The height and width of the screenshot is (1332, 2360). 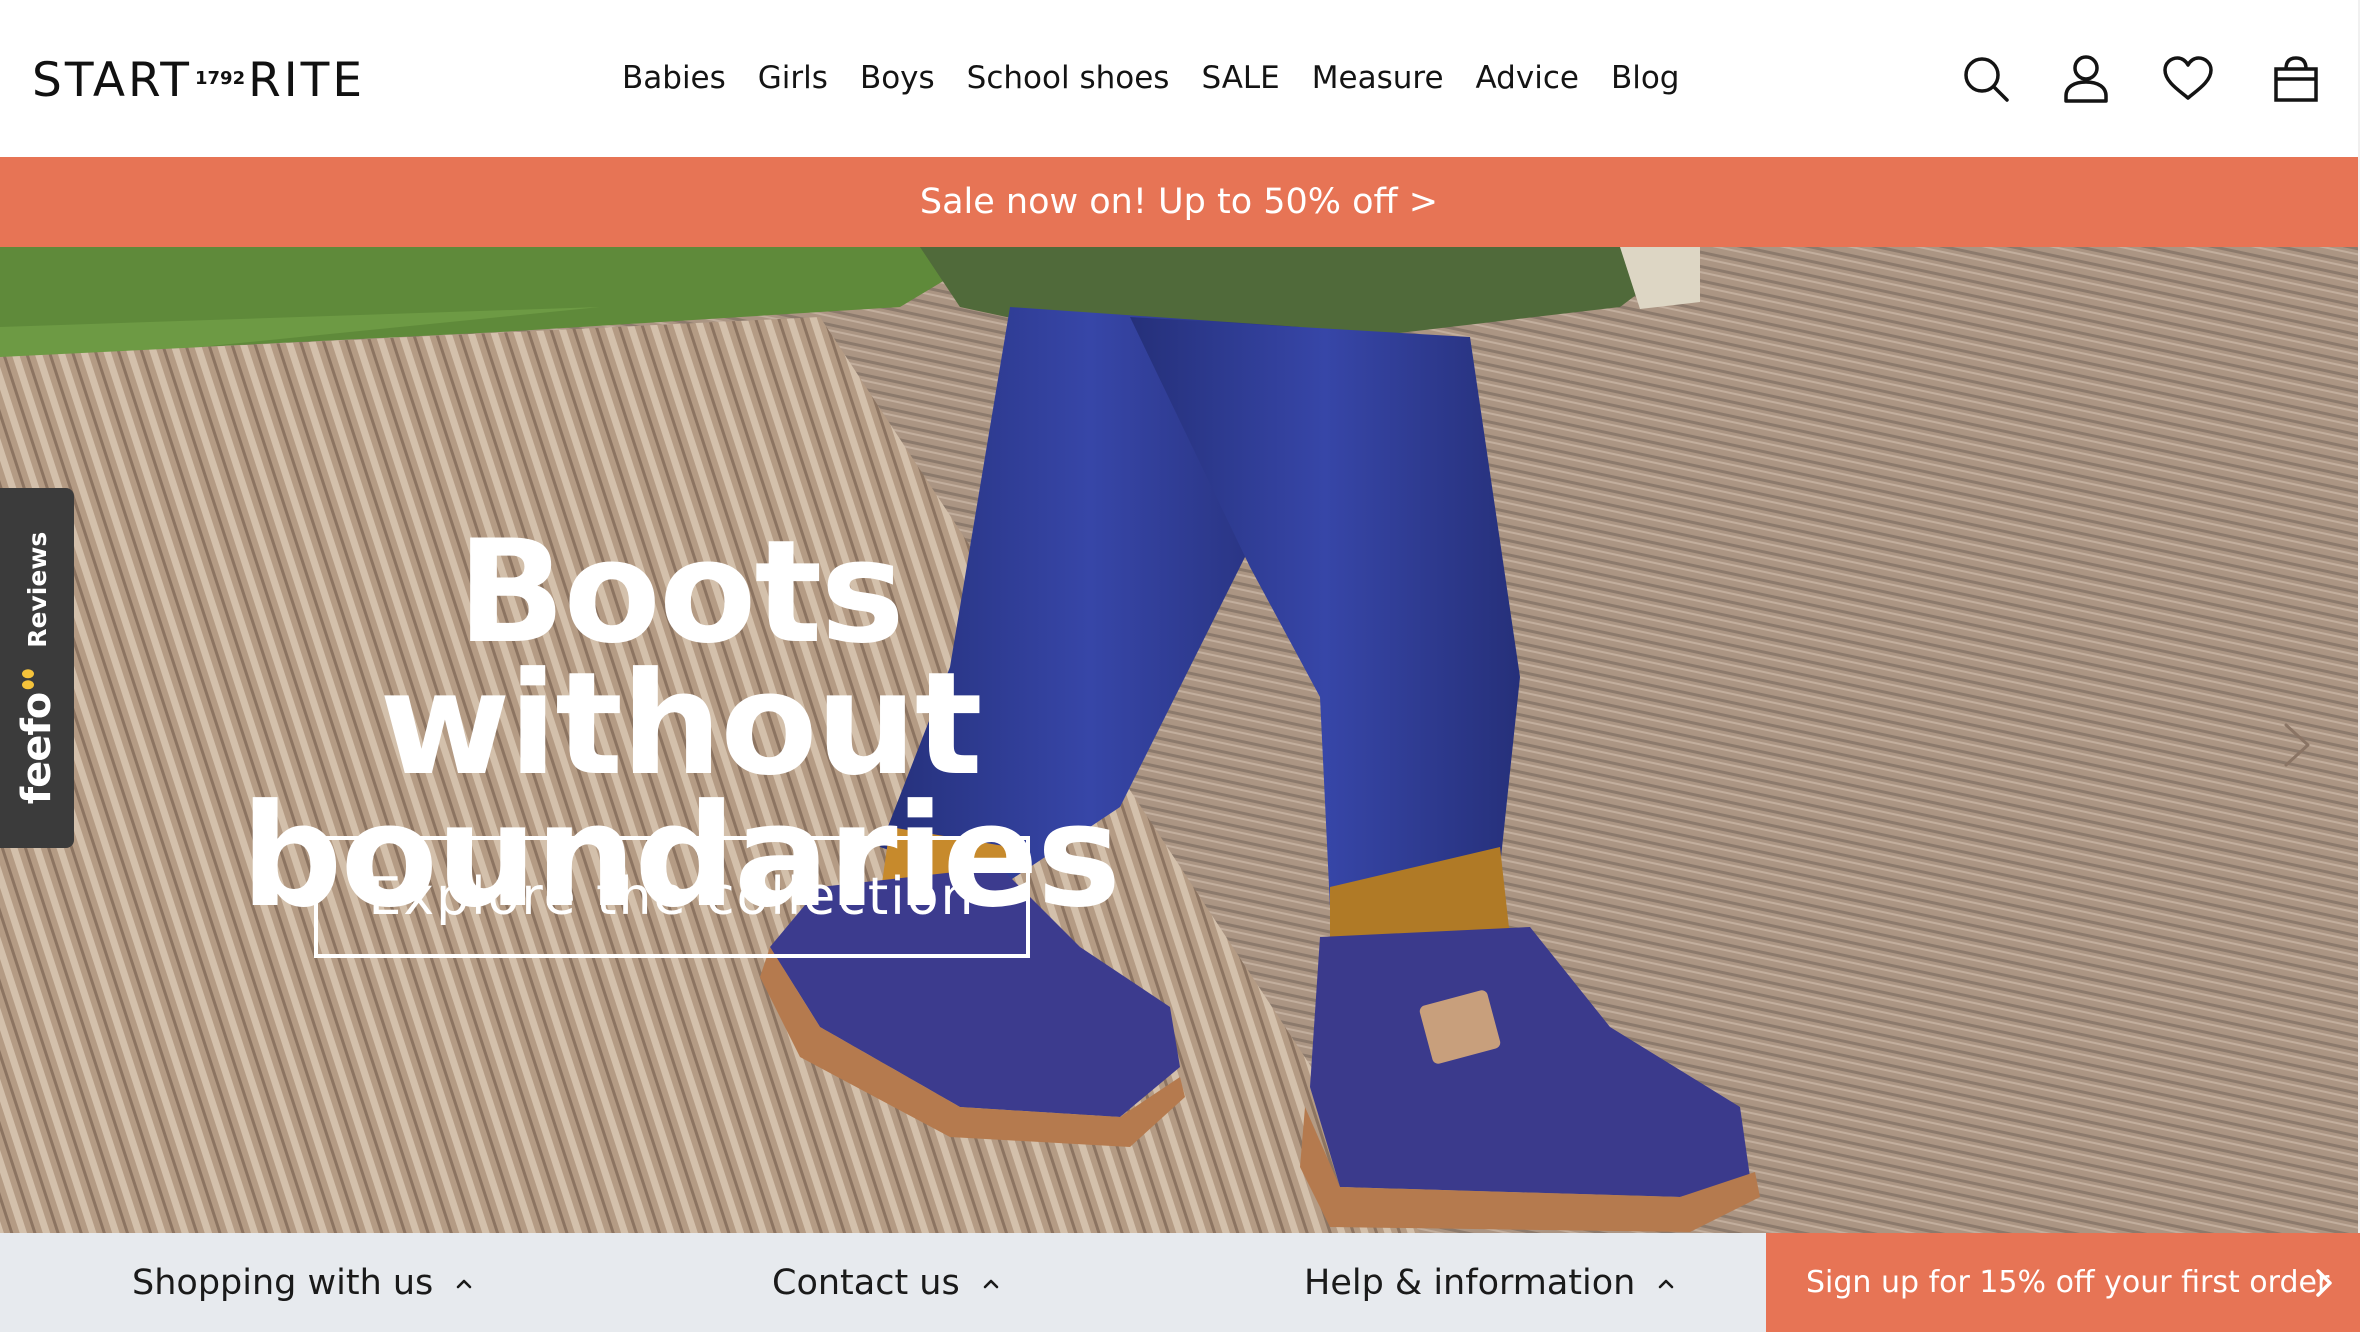 What do you see at coordinates (2188, 79) in the screenshot?
I see `heart-icon` at bounding box center [2188, 79].